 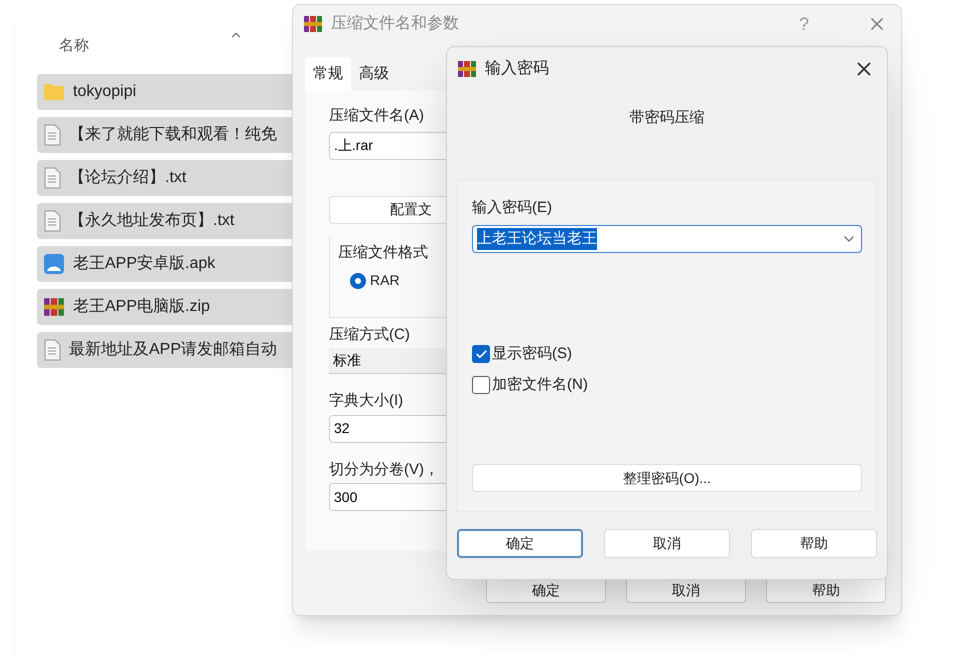 I want to click on dialog-button: 取消, so click(x=667, y=543).